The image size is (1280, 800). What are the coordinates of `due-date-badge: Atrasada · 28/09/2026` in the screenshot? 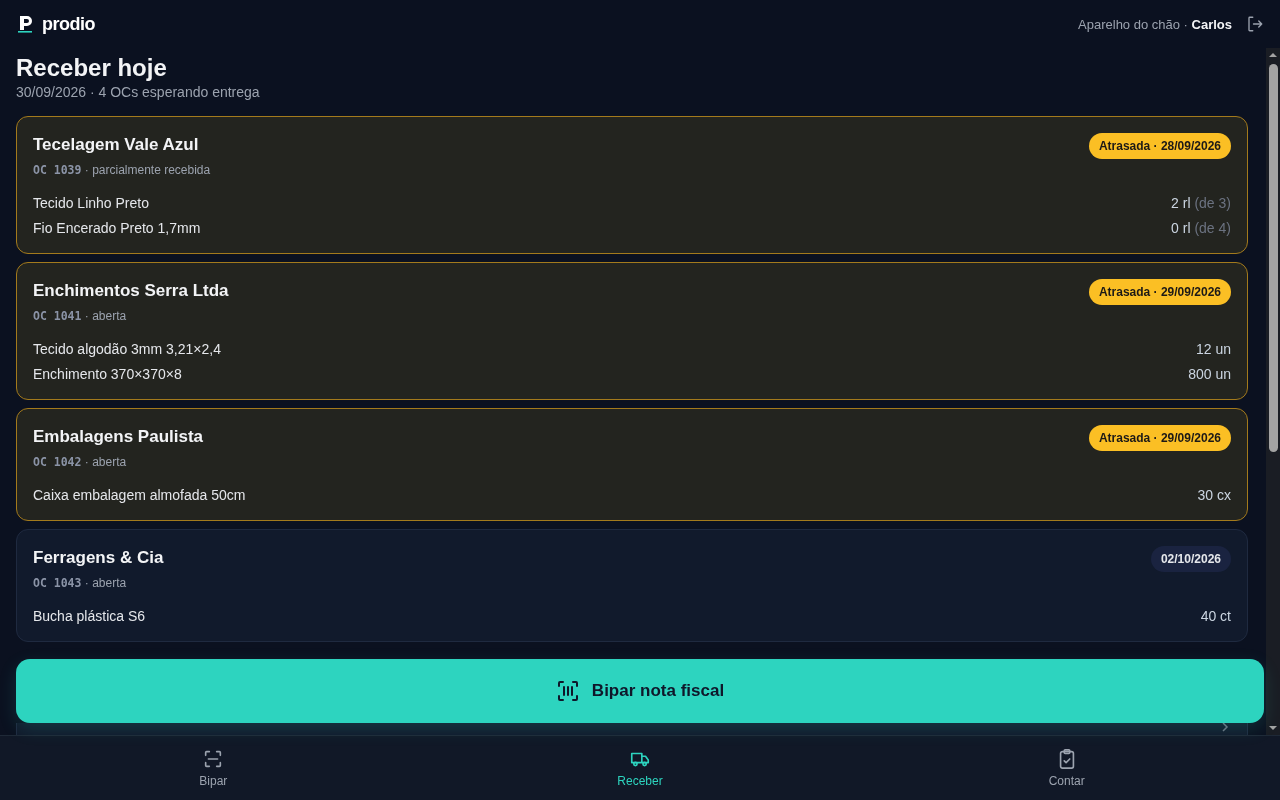 It's located at (1159, 146).